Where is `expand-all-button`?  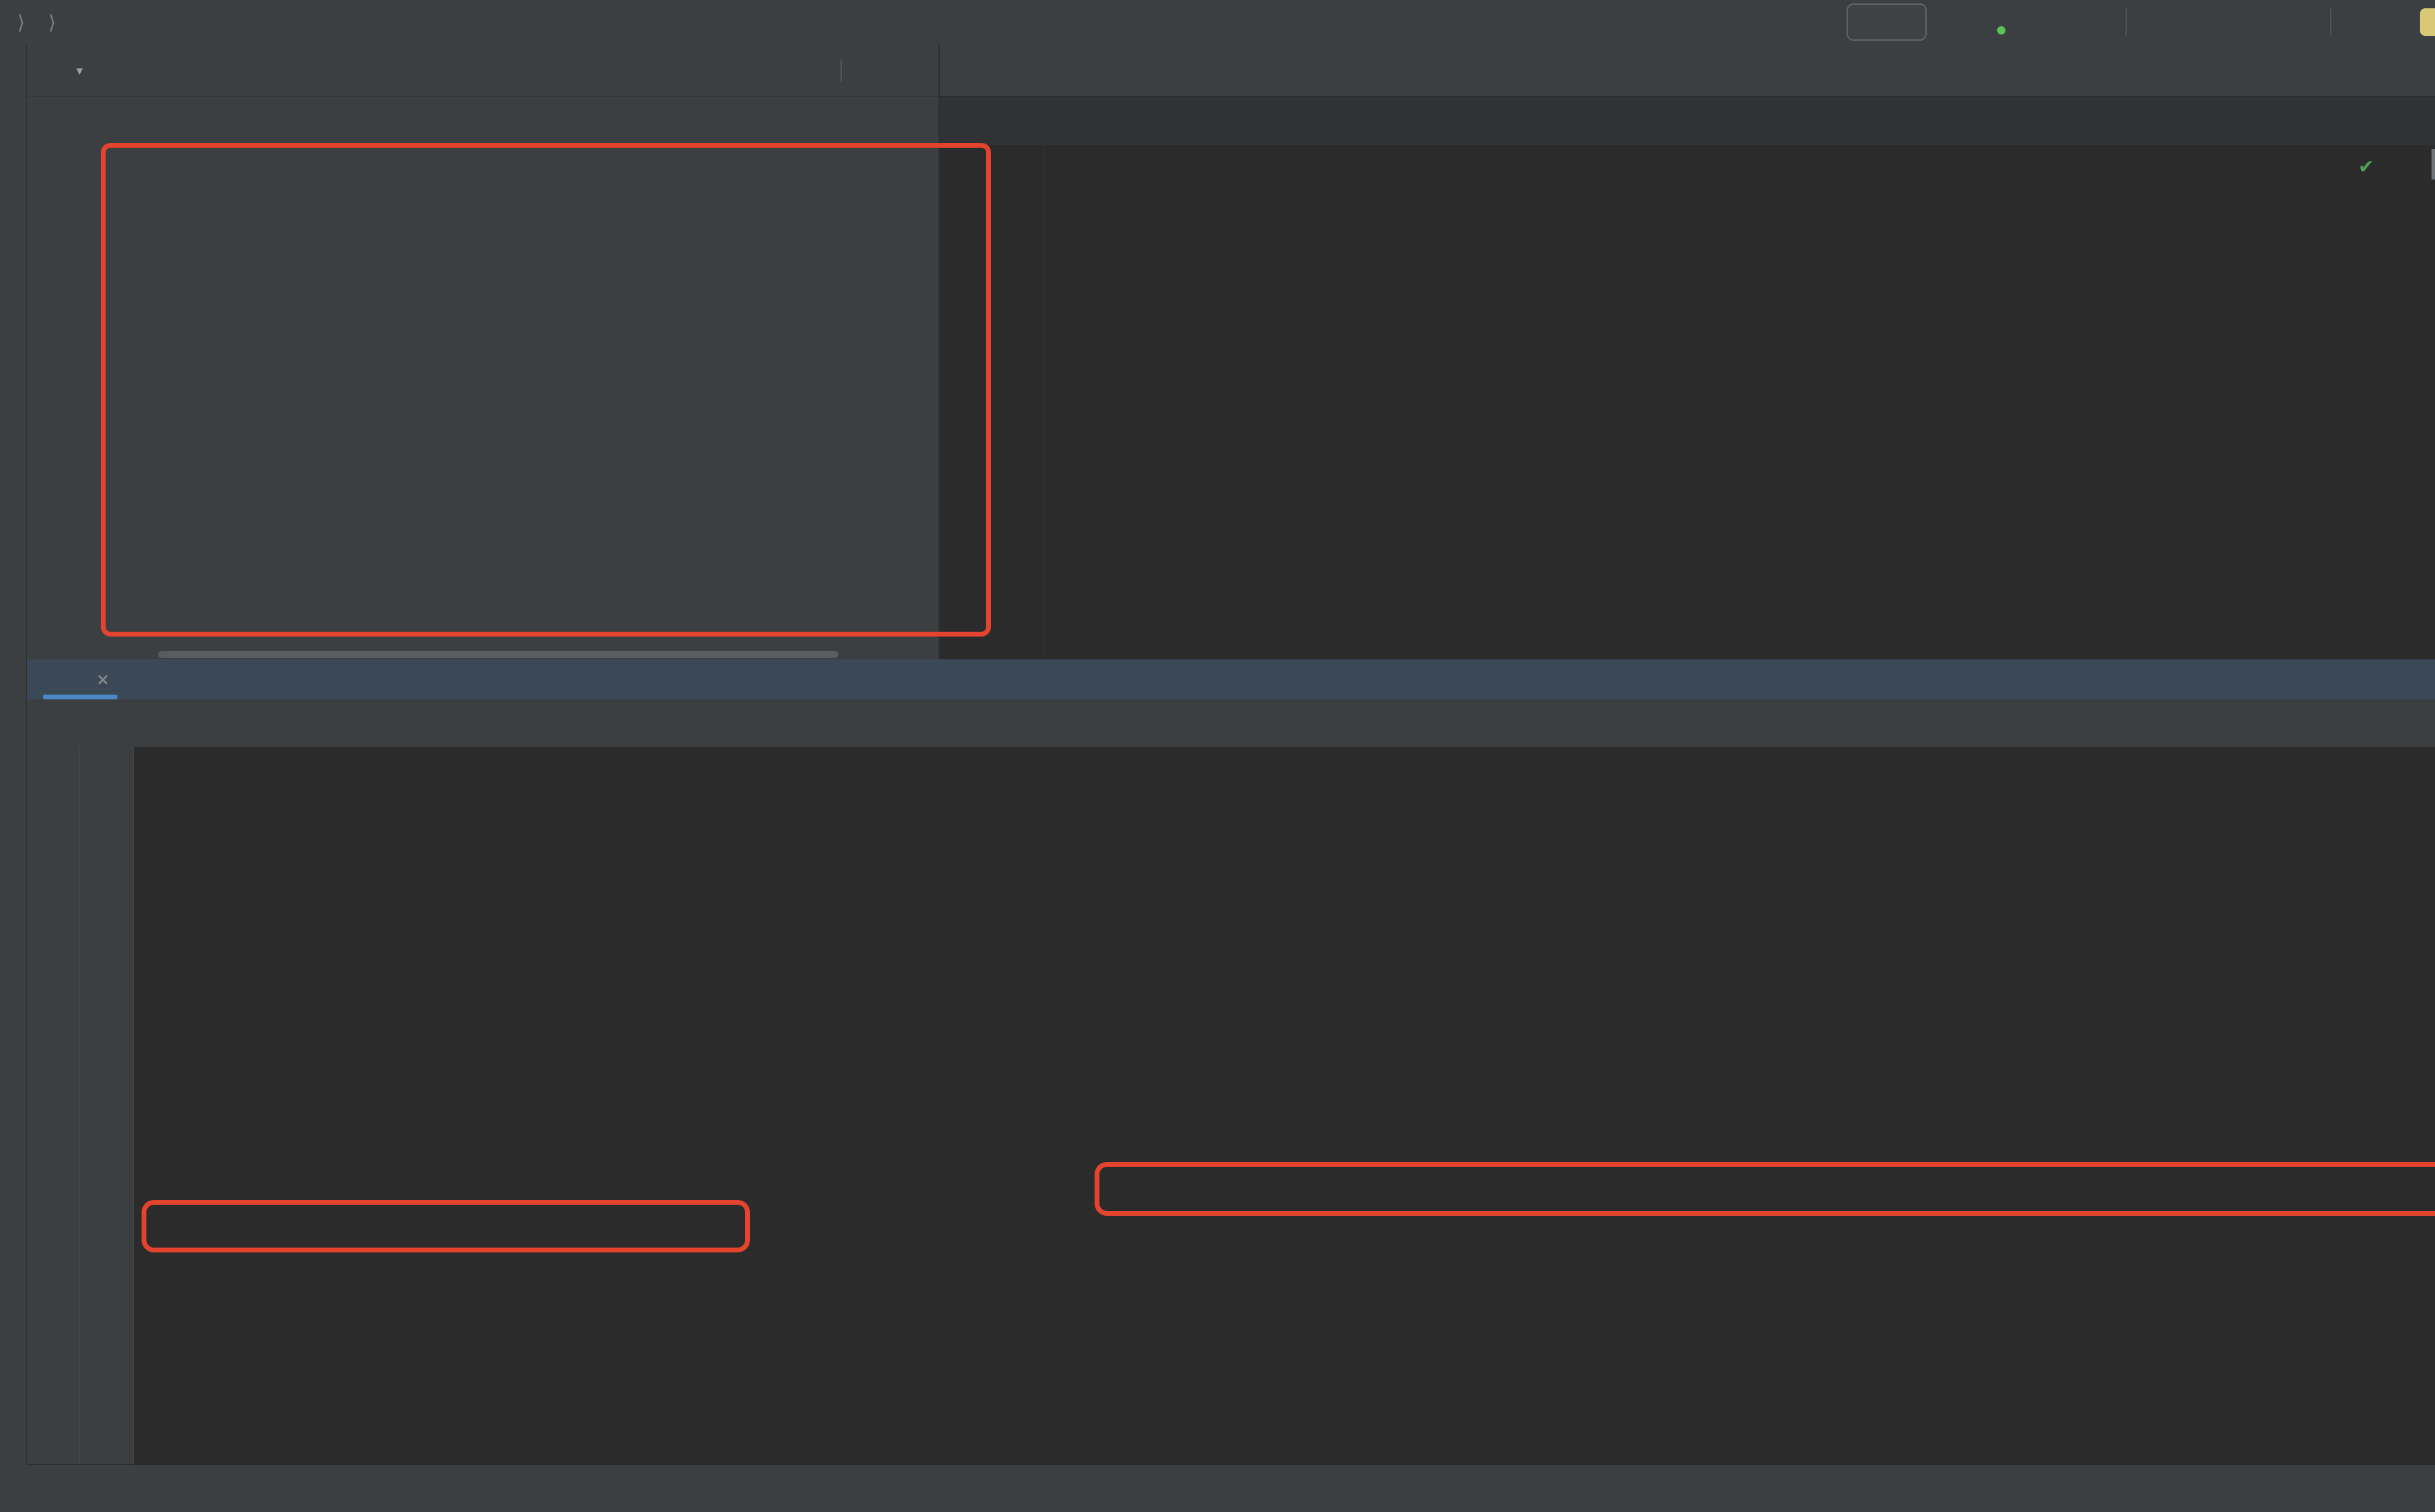 expand-all-button is located at coordinates (768, 70).